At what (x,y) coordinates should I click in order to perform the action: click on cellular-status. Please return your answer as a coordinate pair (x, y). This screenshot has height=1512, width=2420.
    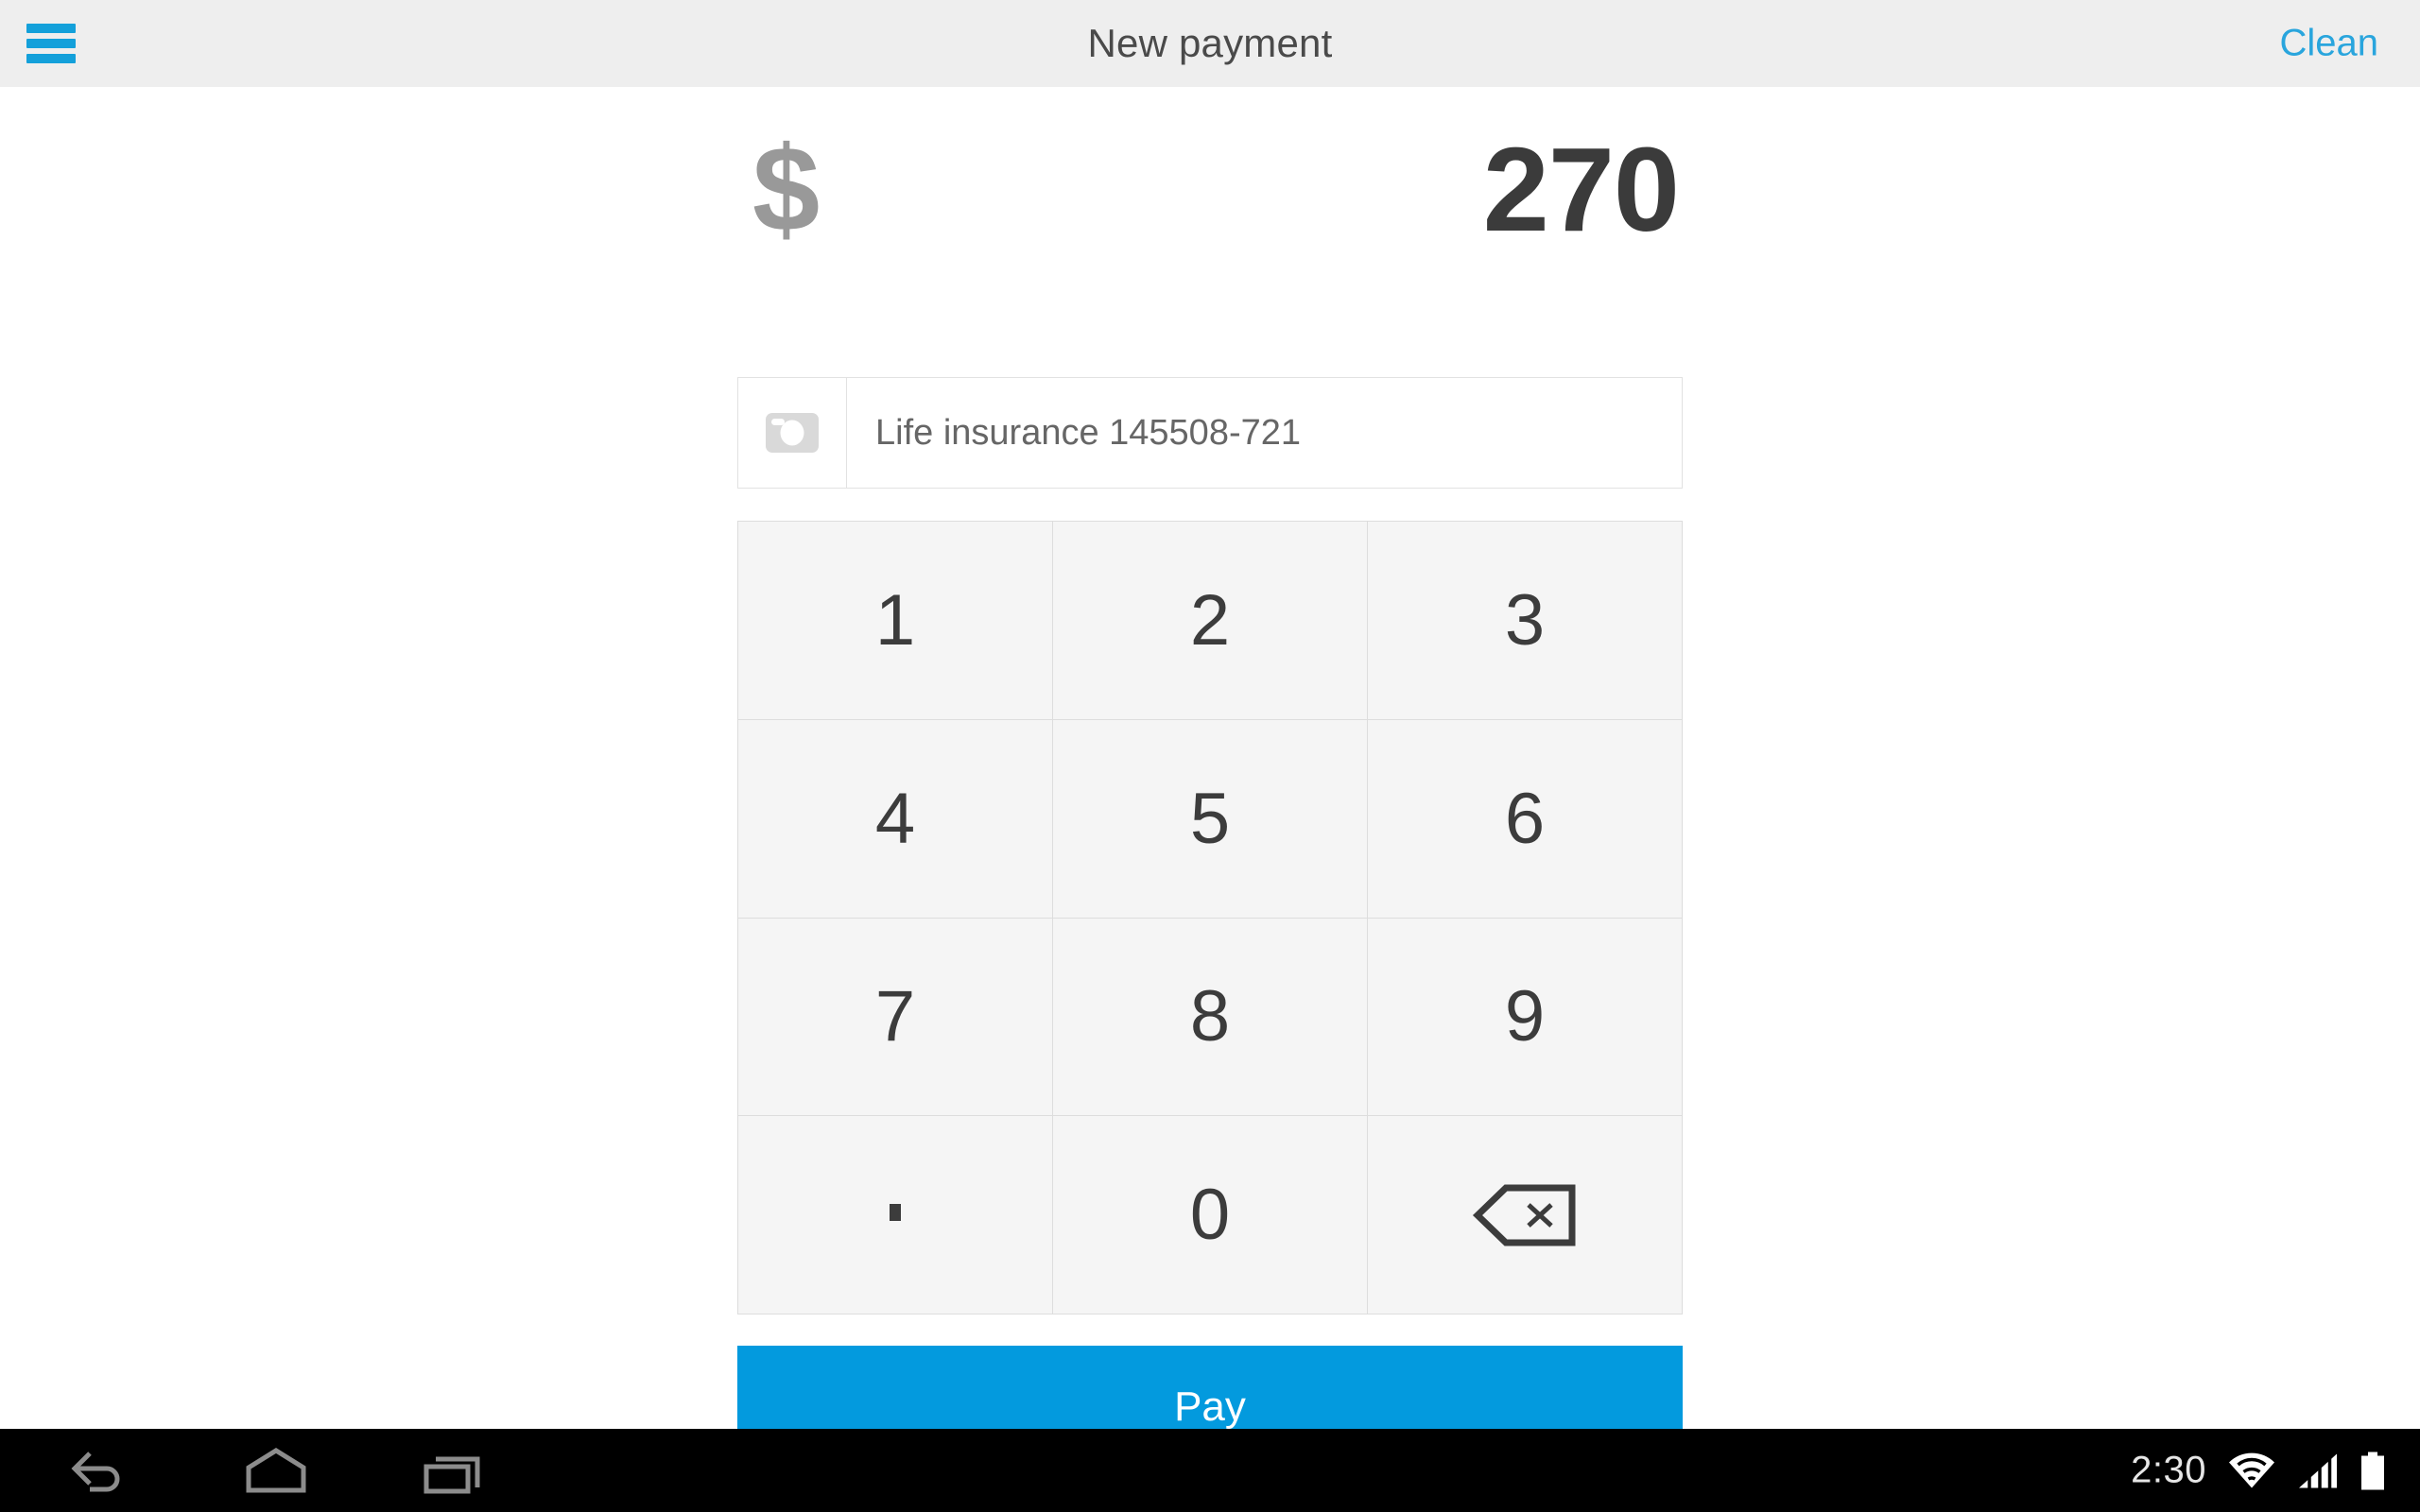
    Looking at the image, I should click on (2318, 1470).